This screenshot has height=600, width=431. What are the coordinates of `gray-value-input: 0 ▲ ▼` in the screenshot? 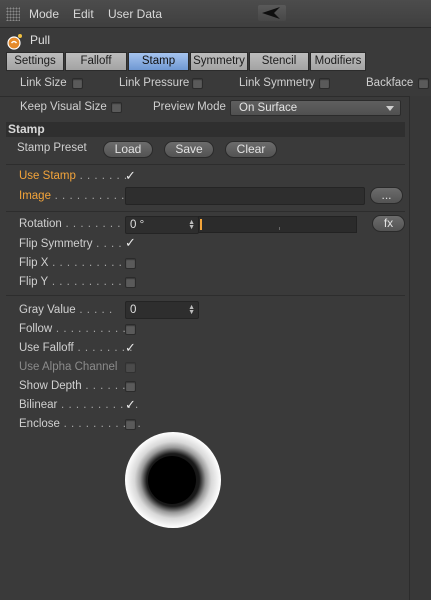 It's located at (162, 310).